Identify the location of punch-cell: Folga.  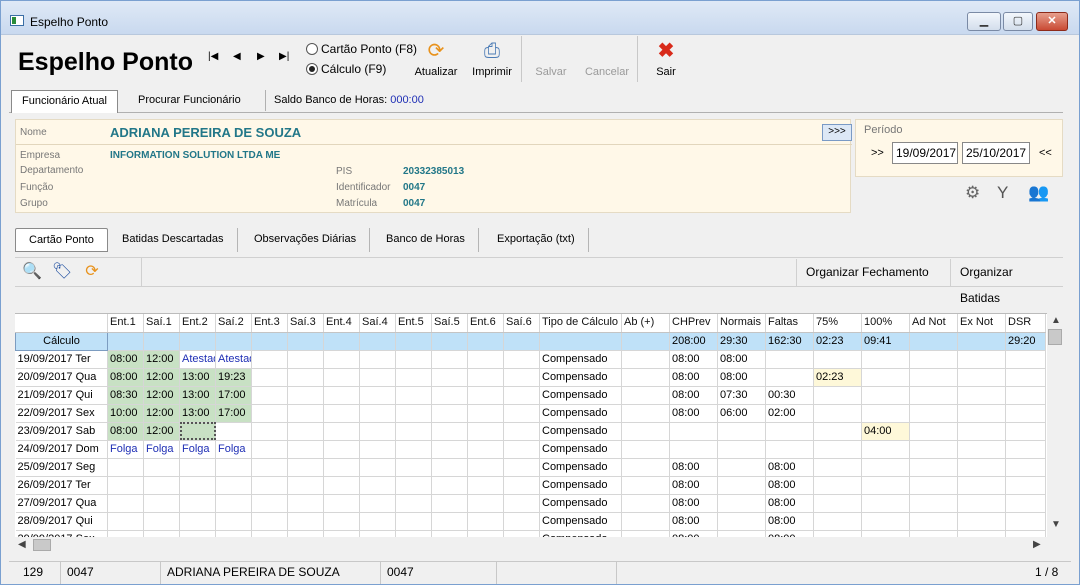
(233, 449).